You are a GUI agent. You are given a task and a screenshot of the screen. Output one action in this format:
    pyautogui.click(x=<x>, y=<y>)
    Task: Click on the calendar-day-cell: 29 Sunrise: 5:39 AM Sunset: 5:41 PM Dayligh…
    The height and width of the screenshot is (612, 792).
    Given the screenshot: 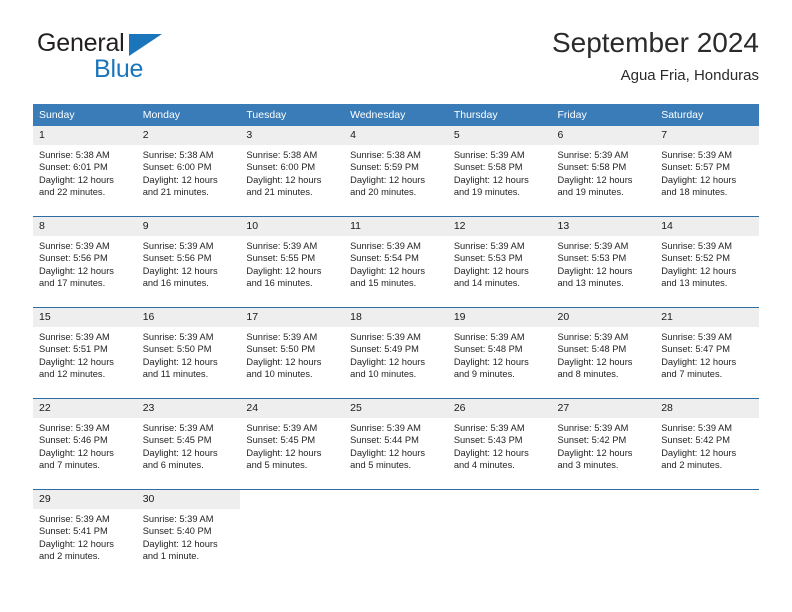 What is the action you would take?
    pyautogui.click(x=85, y=534)
    